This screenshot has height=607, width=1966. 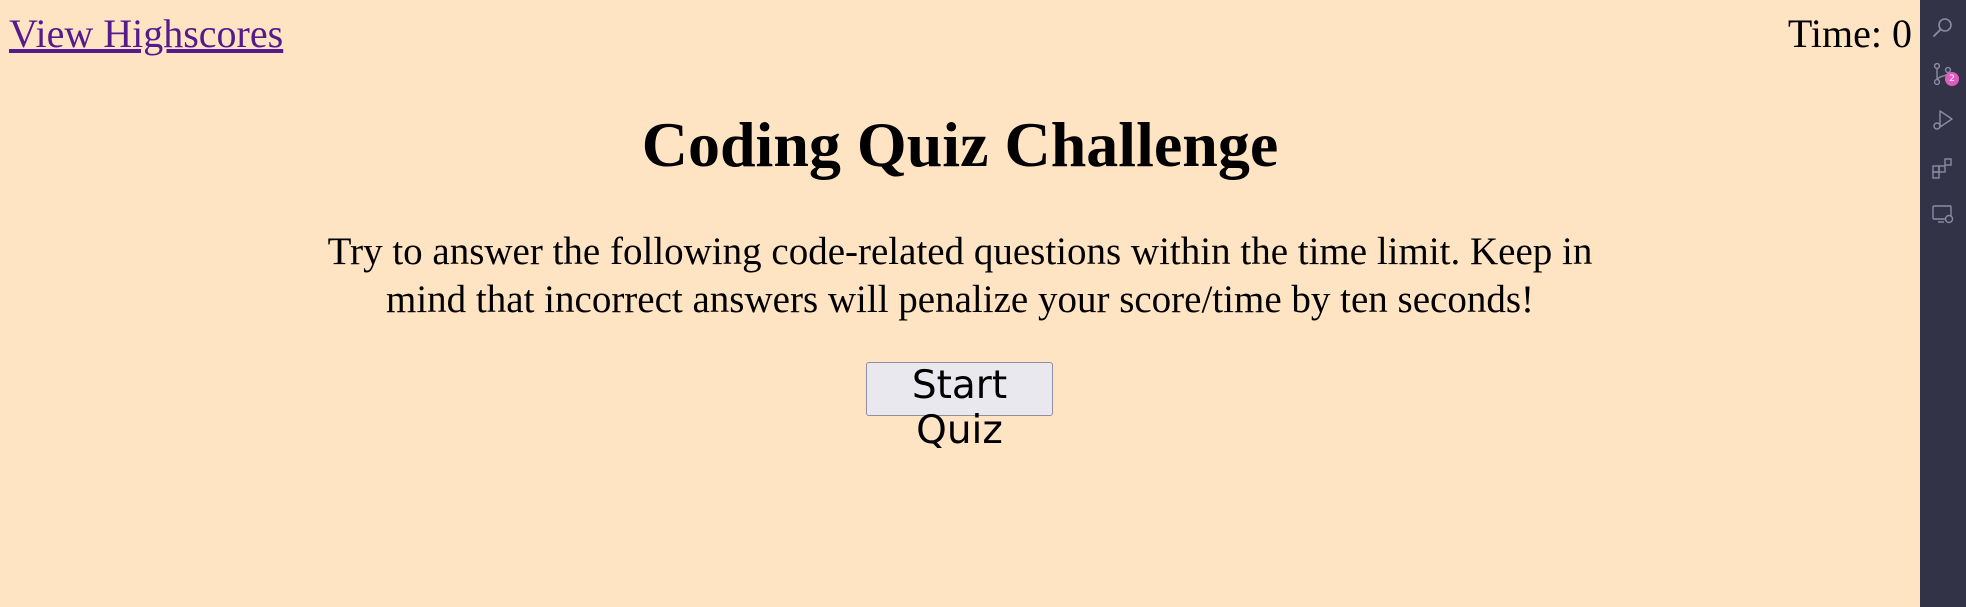 I want to click on page-title: Coding Quiz Challenge, so click(x=960, y=144).